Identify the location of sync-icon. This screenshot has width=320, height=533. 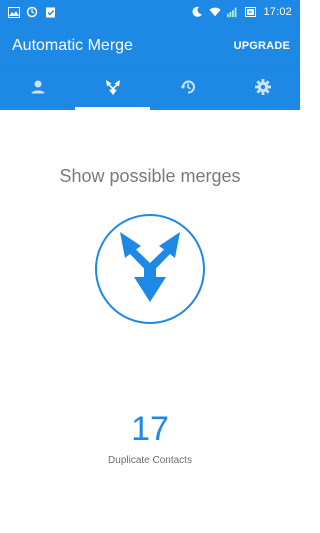
(32, 12).